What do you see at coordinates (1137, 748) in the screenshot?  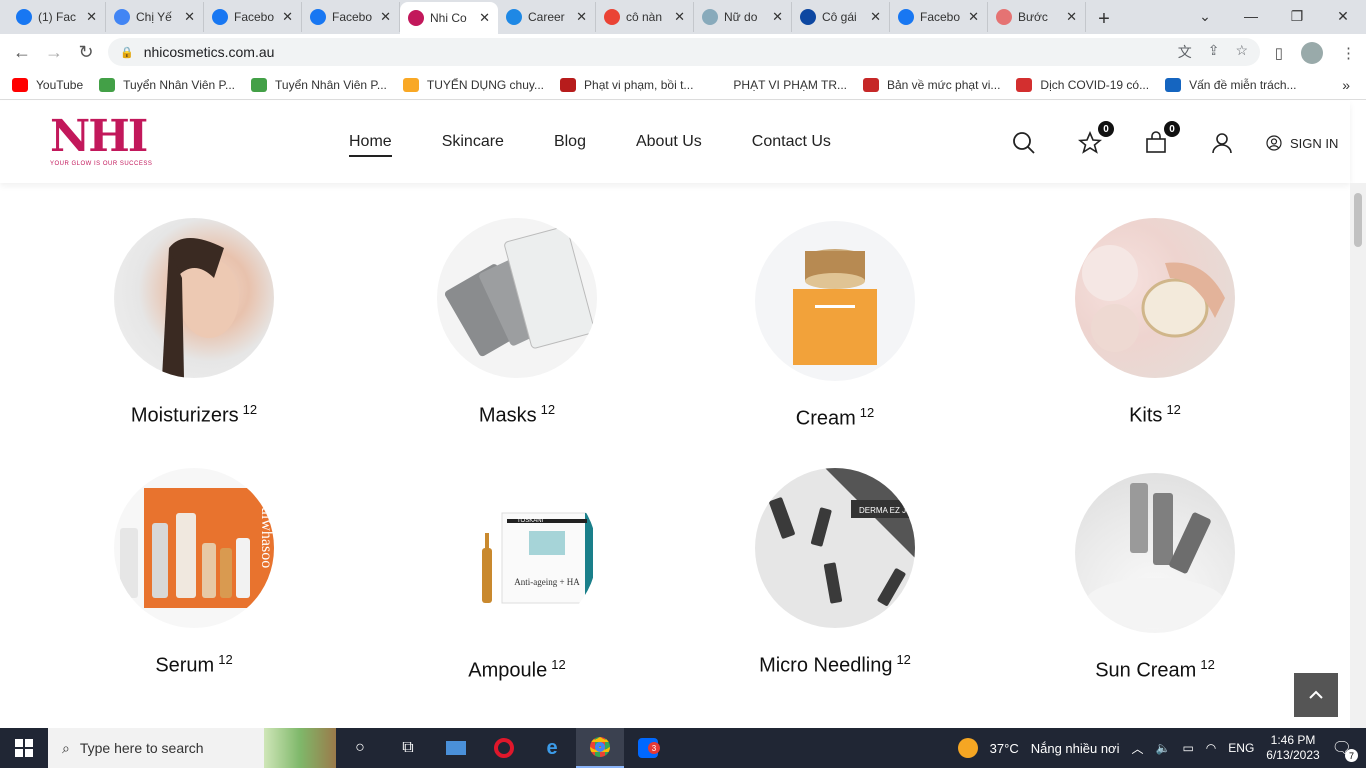 I see `tray-chevron-icon: ︿` at bounding box center [1137, 748].